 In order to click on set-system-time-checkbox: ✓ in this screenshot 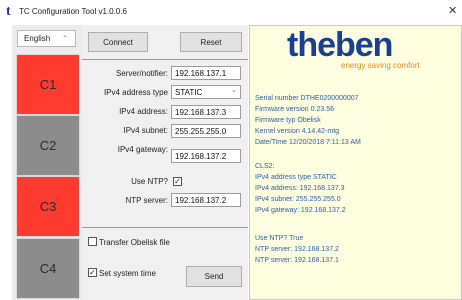, I will do `click(92, 272)`.